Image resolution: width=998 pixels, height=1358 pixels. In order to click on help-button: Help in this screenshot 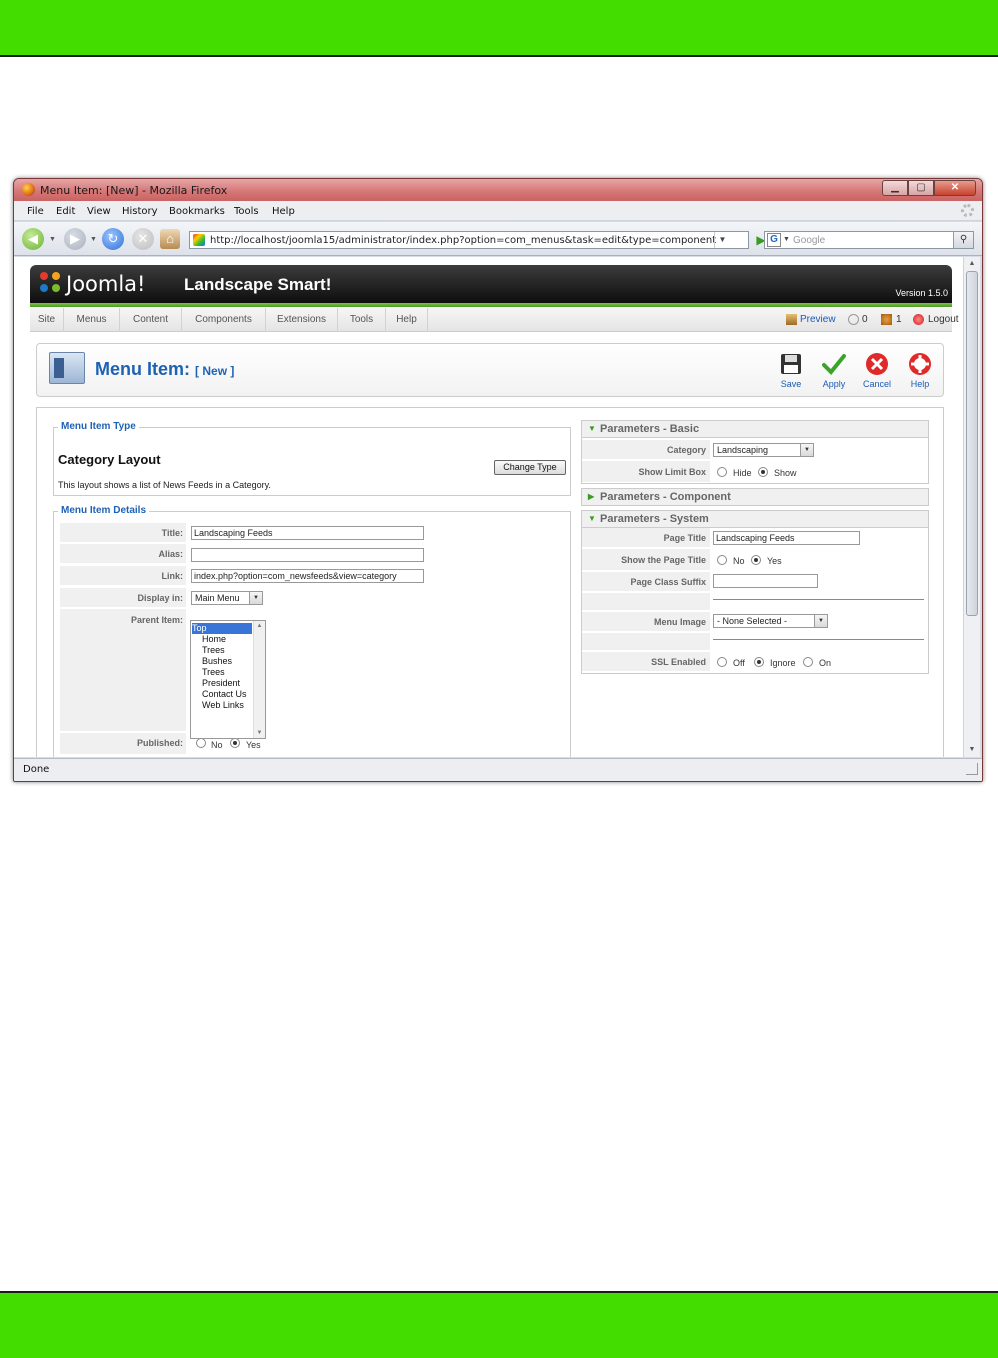, I will do `click(920, 372)`.